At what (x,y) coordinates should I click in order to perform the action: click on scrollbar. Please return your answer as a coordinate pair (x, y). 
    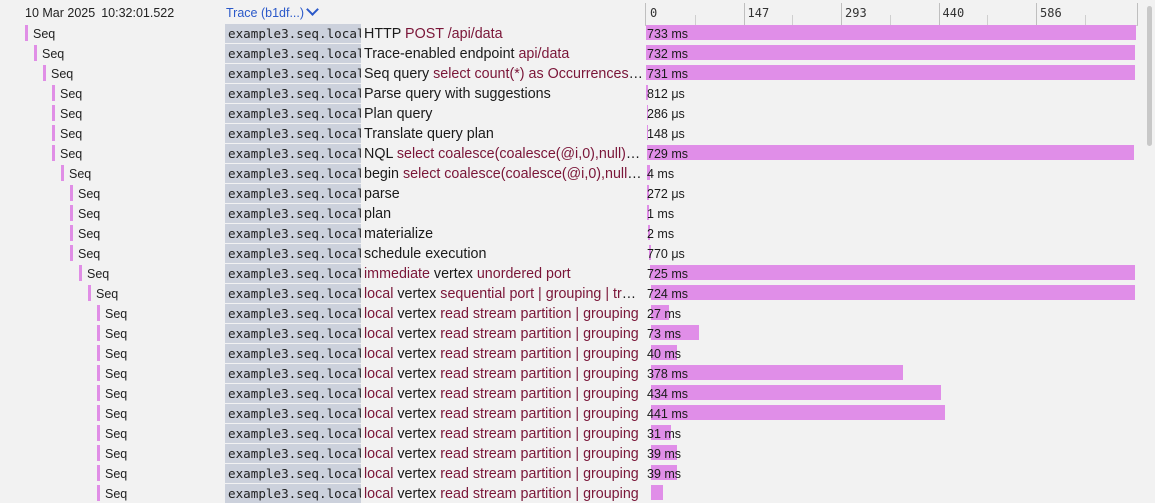
    Looking at the image, I should click on (1149, 244).